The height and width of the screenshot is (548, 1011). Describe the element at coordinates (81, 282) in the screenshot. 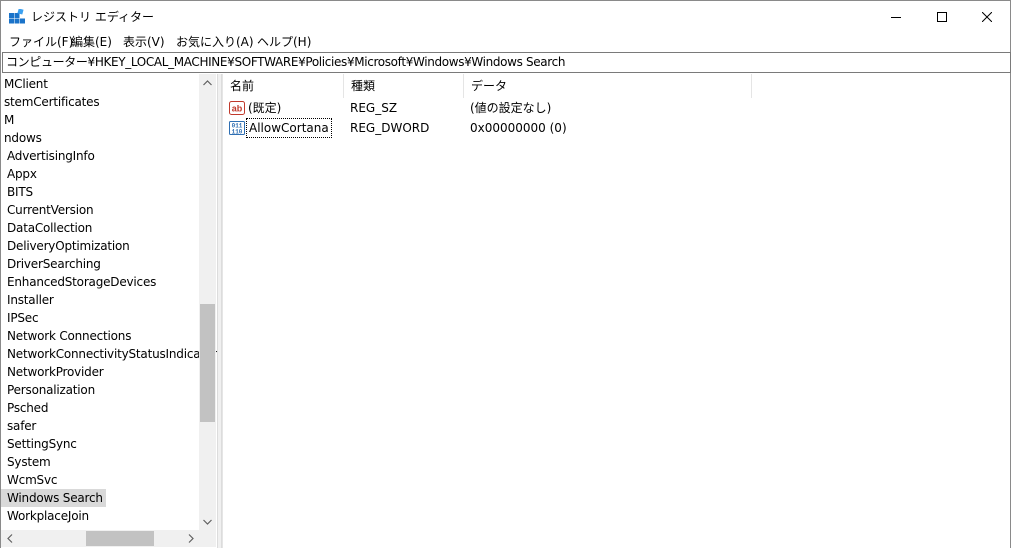

I see `tree-item: EnhancedStorageDevices` at that location.